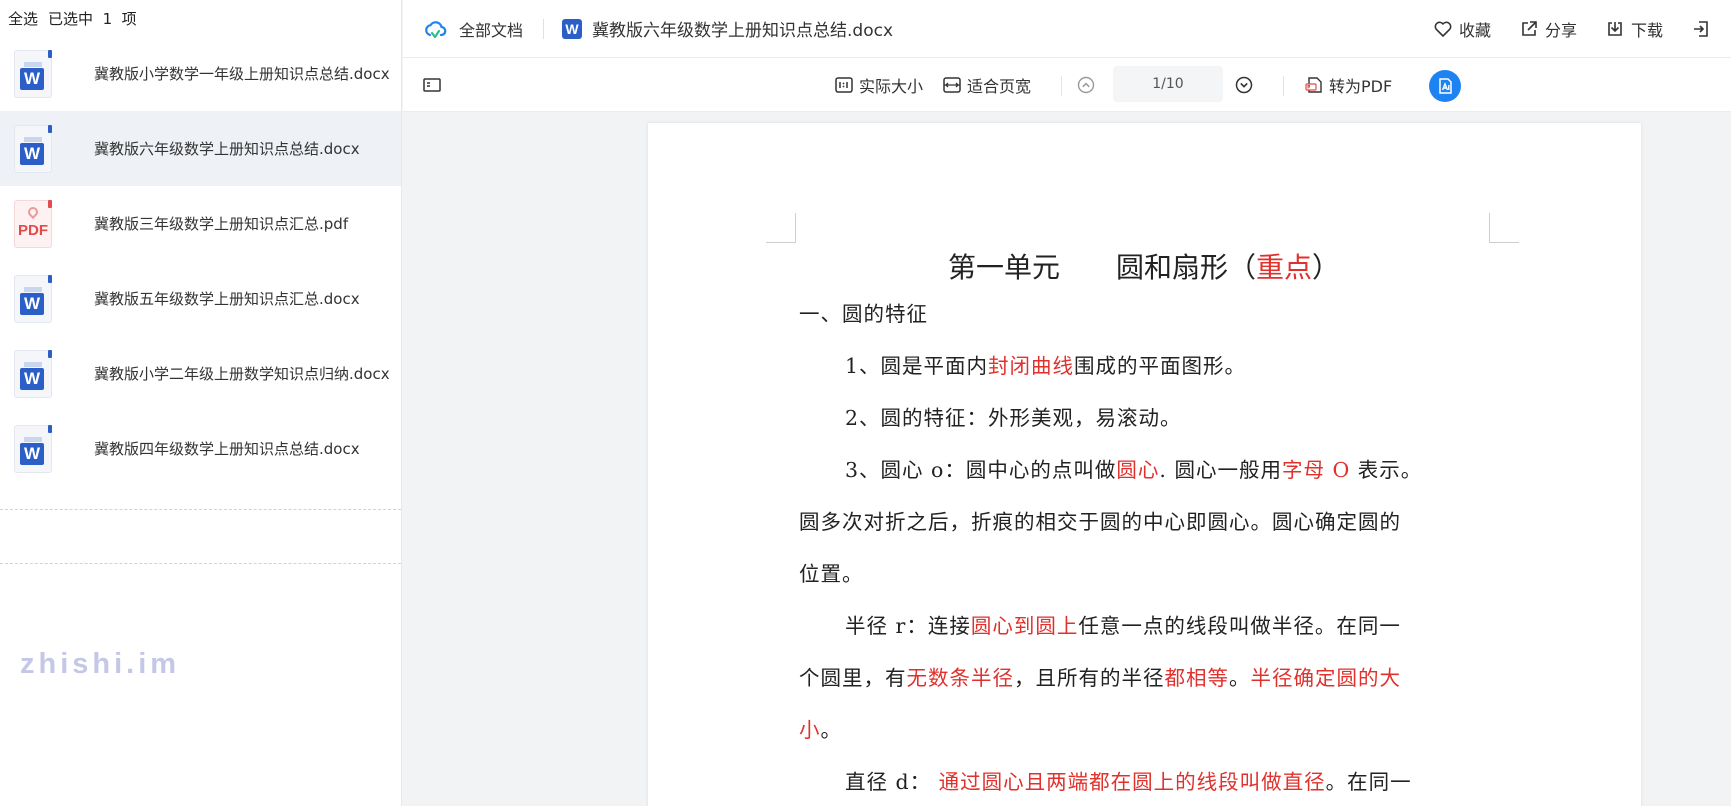  What do you see at coordinates (23, 18) in the screenshot?
I see `select-all-button: 全选` at bounding box center [23, 18].